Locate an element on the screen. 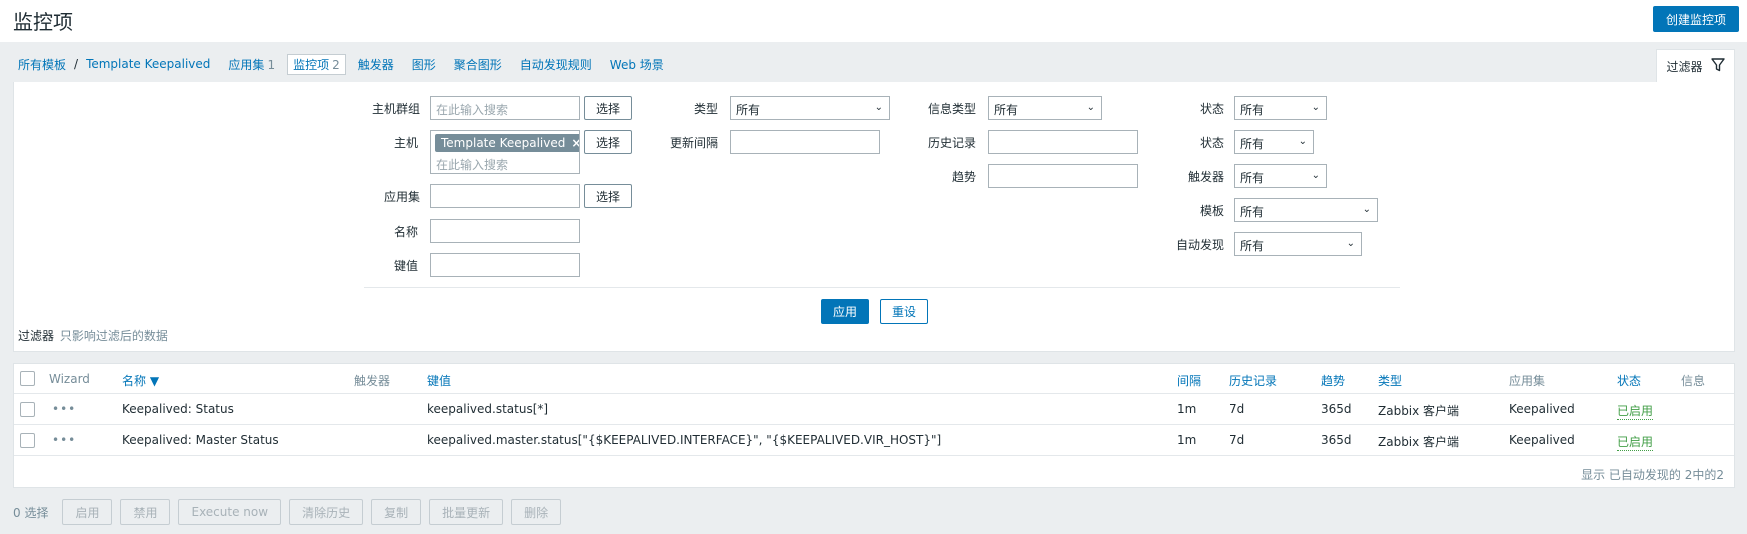 This screenshot has height=534, width=1747. discovered-select: 所有 ⌄ is located at coordinates (1298, 244).